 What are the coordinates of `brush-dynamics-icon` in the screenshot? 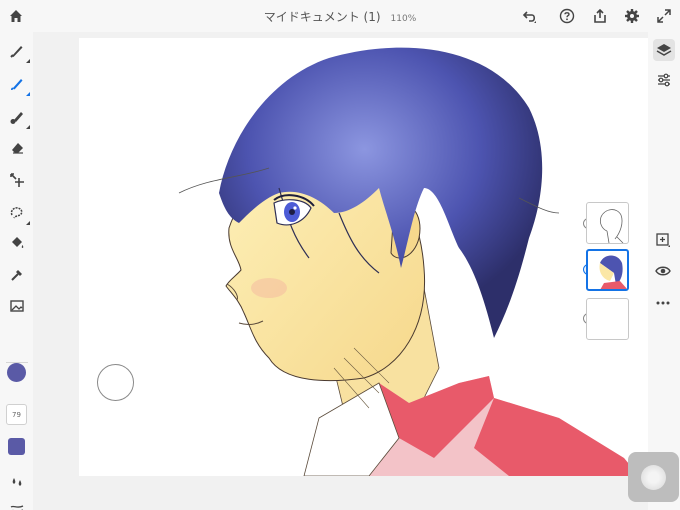 It's located at (17, 504).